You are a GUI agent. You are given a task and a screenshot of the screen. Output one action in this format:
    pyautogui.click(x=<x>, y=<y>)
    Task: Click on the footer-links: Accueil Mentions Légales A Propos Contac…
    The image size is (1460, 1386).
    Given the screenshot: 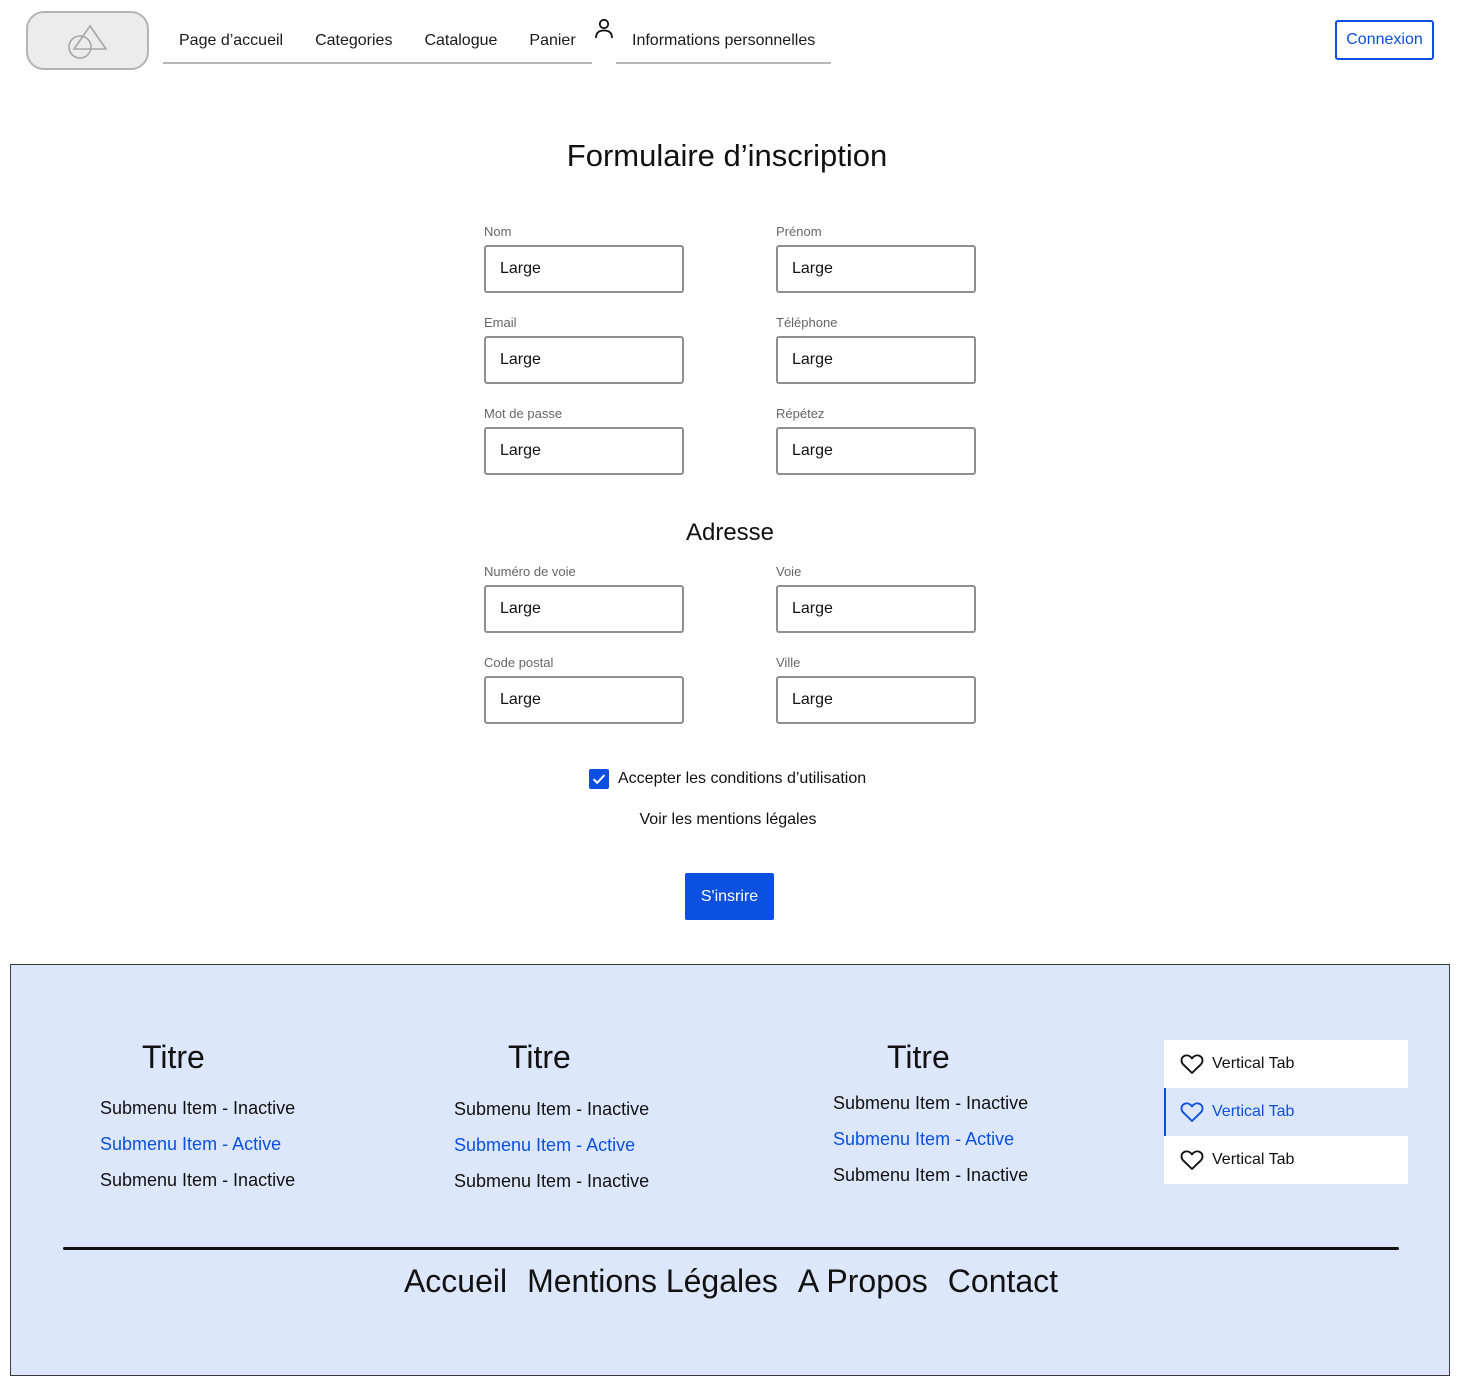 What is the action you would take?
    pyautogui.click(x=731, y=1281)
    